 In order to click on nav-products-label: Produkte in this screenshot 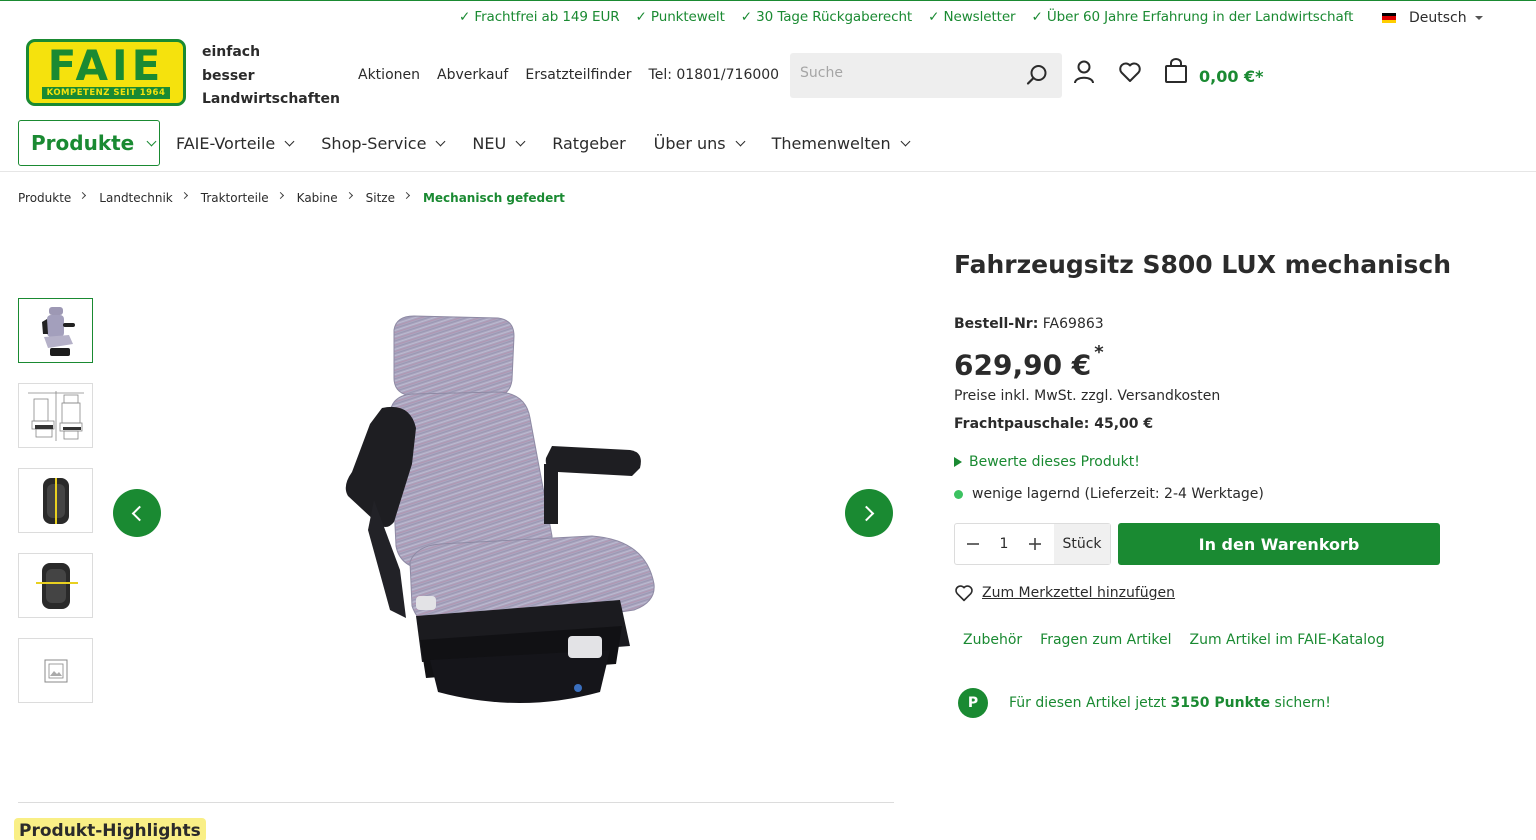, I will do `click(83, 143)`.